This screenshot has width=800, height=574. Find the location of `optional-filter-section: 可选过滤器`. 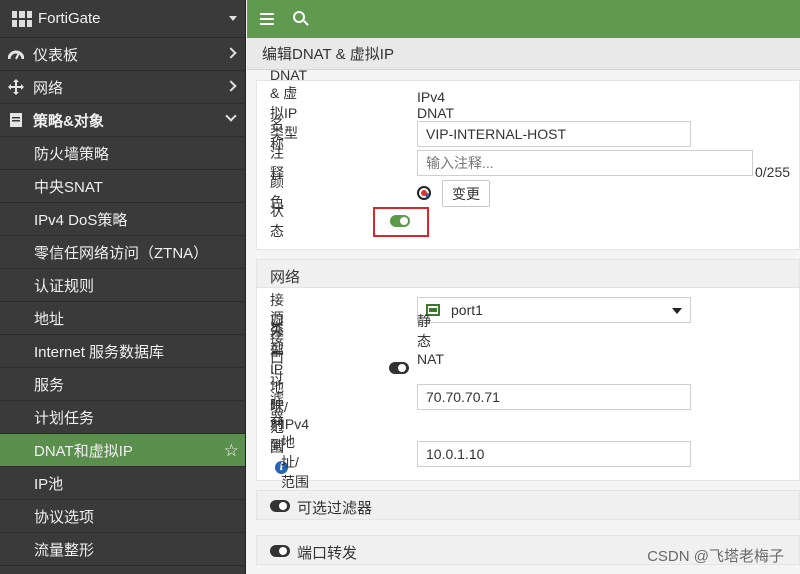

optional-filter-section: 可选过滤器 is located at coordinates (528, 505).